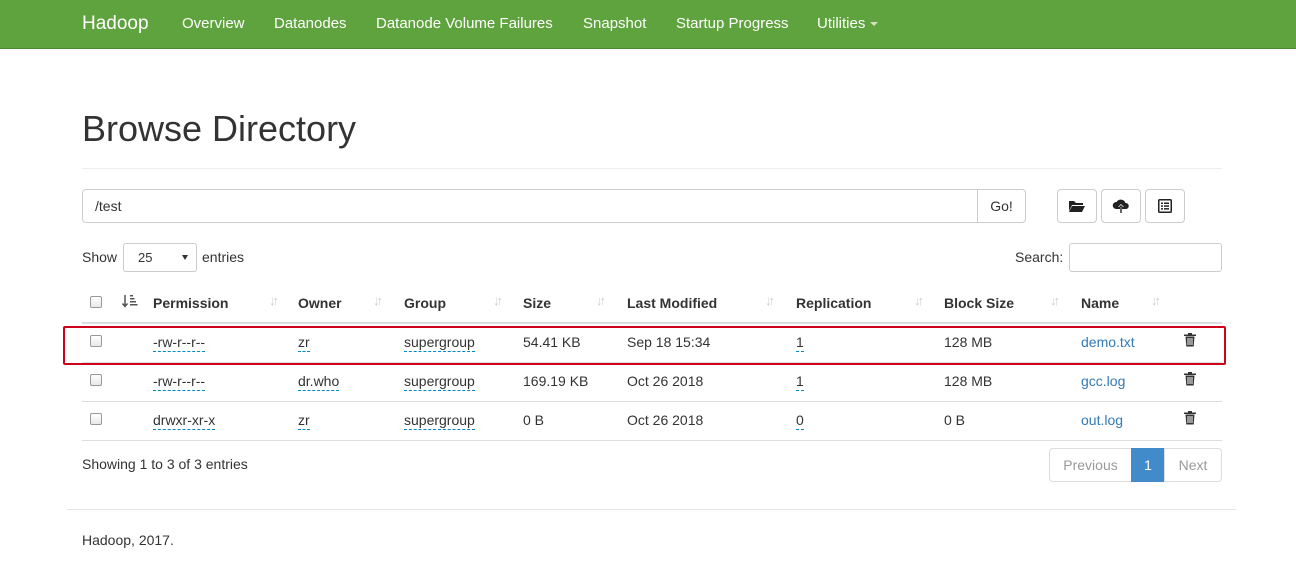 The height and width of the screenshot is (576, 1296). Describe the element at coordinates (184, 421) in the screenshot. I see `permission-cell: drwxr-xr-x` at that location.